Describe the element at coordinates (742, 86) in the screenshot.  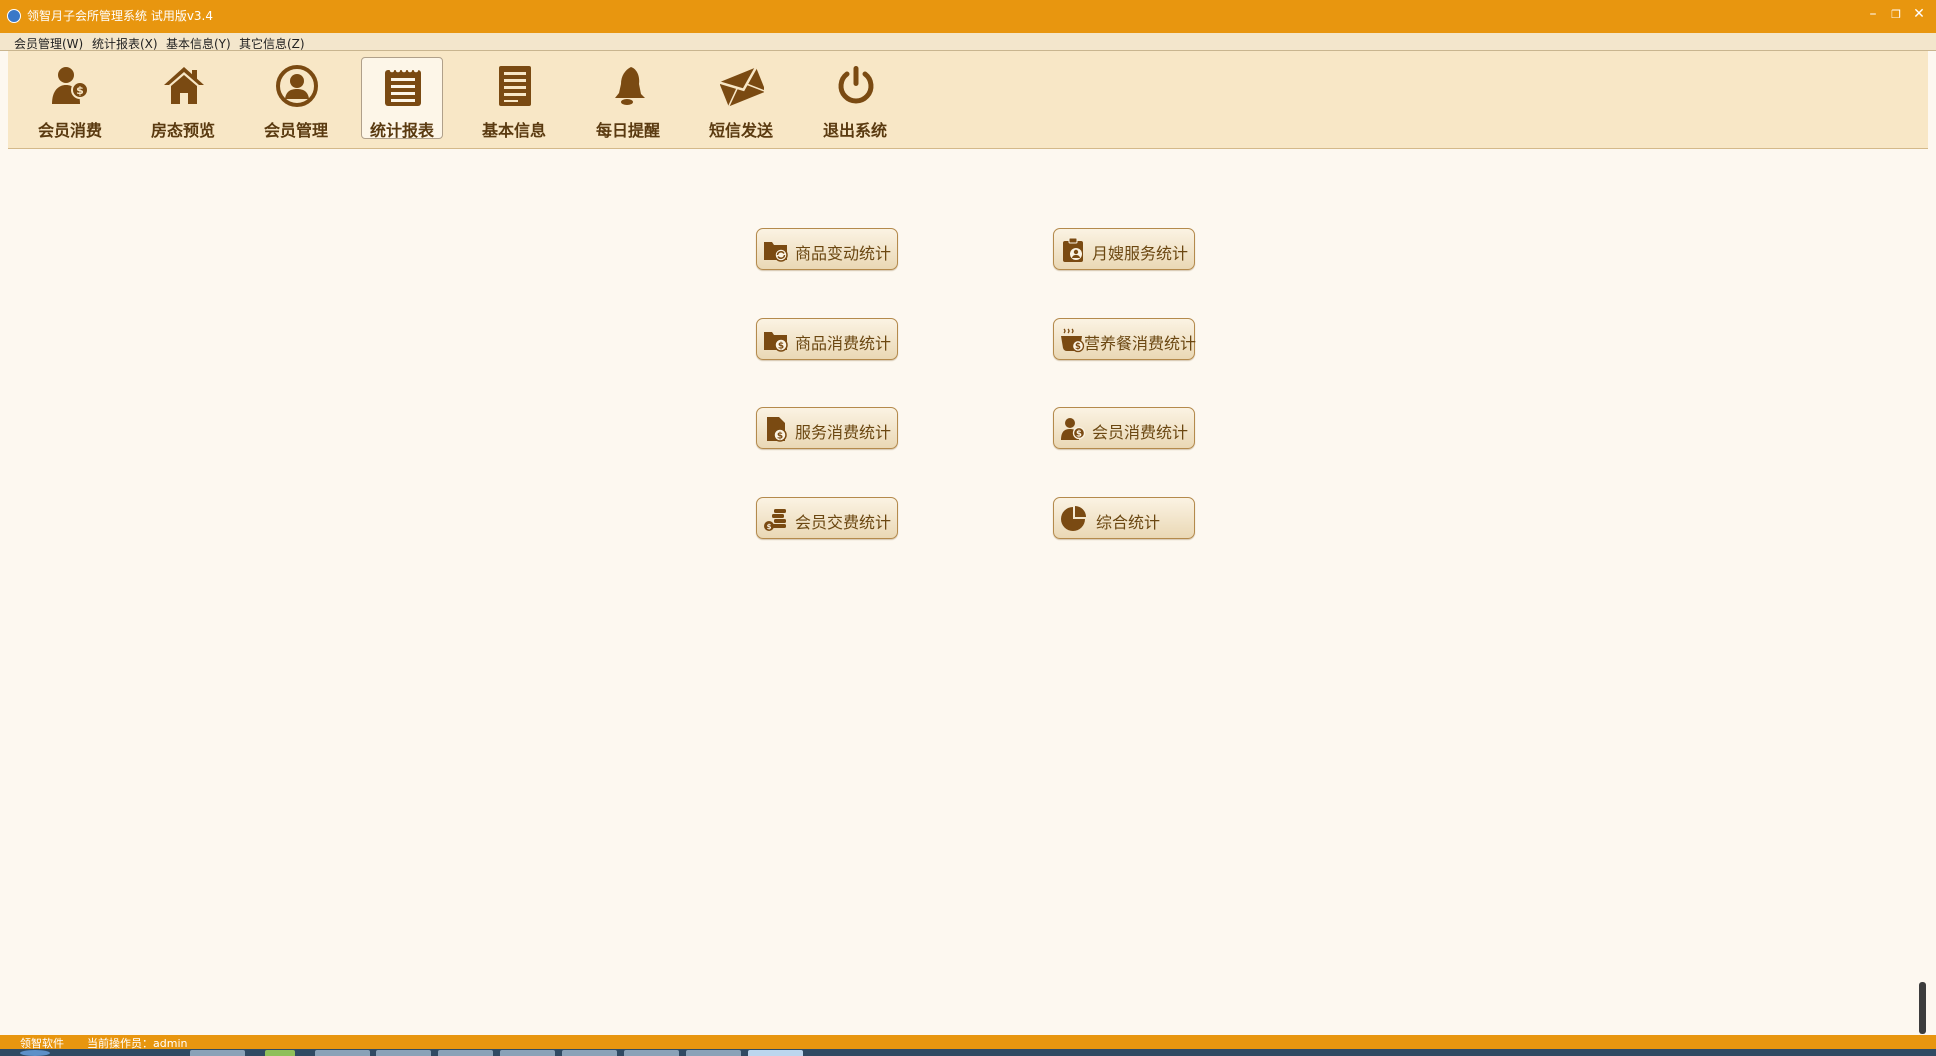
I see `envelope-icon` at that location.